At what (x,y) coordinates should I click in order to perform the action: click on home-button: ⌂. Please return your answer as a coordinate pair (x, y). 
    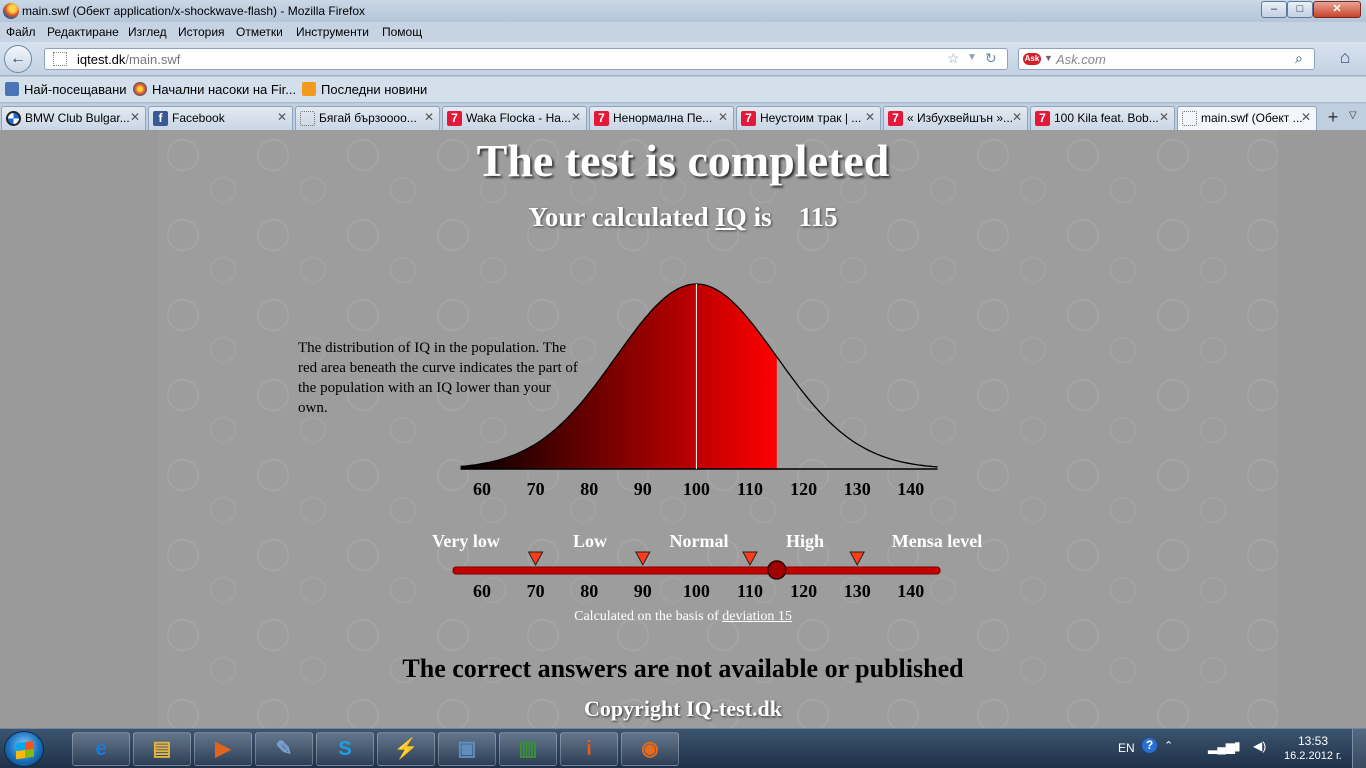
    Looking at the image, I should click on (1345, 59).